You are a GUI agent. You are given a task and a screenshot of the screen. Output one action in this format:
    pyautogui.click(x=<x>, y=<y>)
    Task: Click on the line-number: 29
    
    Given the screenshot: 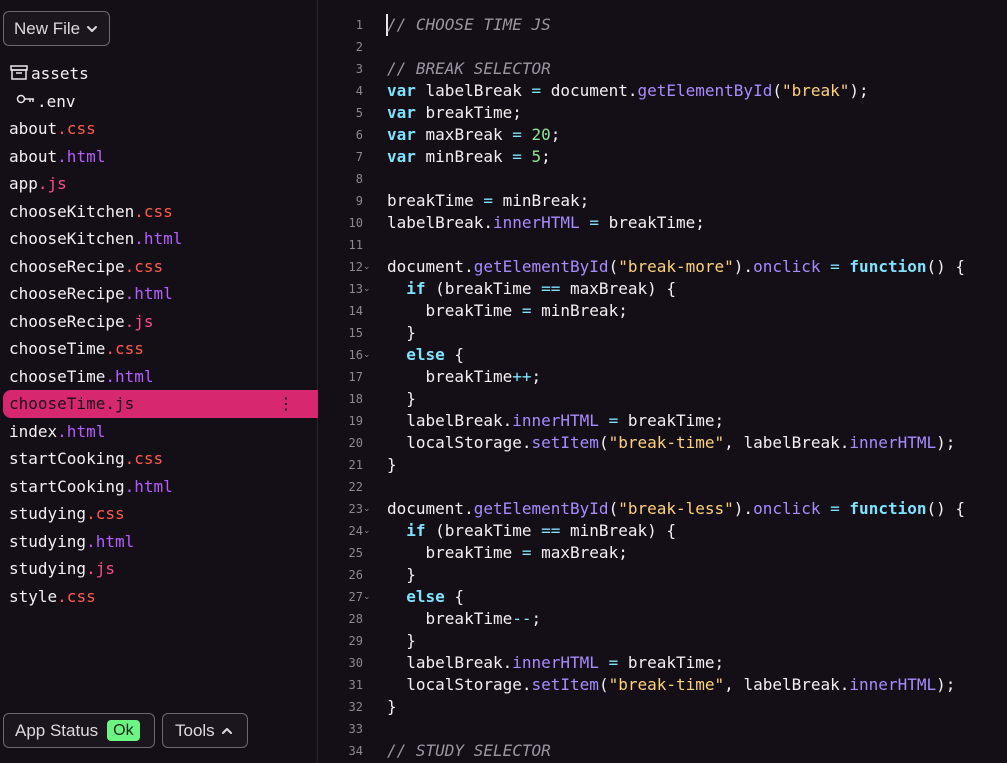 What is the action you would take?
    pyautogui.click(x=355, y=641)
    